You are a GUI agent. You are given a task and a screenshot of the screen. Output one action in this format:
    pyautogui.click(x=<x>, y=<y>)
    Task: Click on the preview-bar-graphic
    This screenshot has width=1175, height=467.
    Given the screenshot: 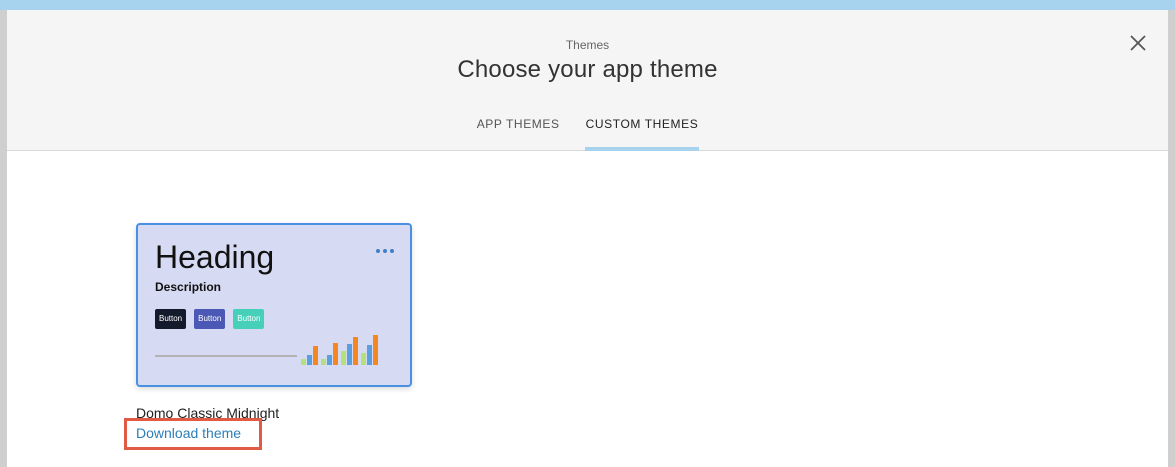 What is the action you would take?
    pyautogui.click(x=342, y=349)
    